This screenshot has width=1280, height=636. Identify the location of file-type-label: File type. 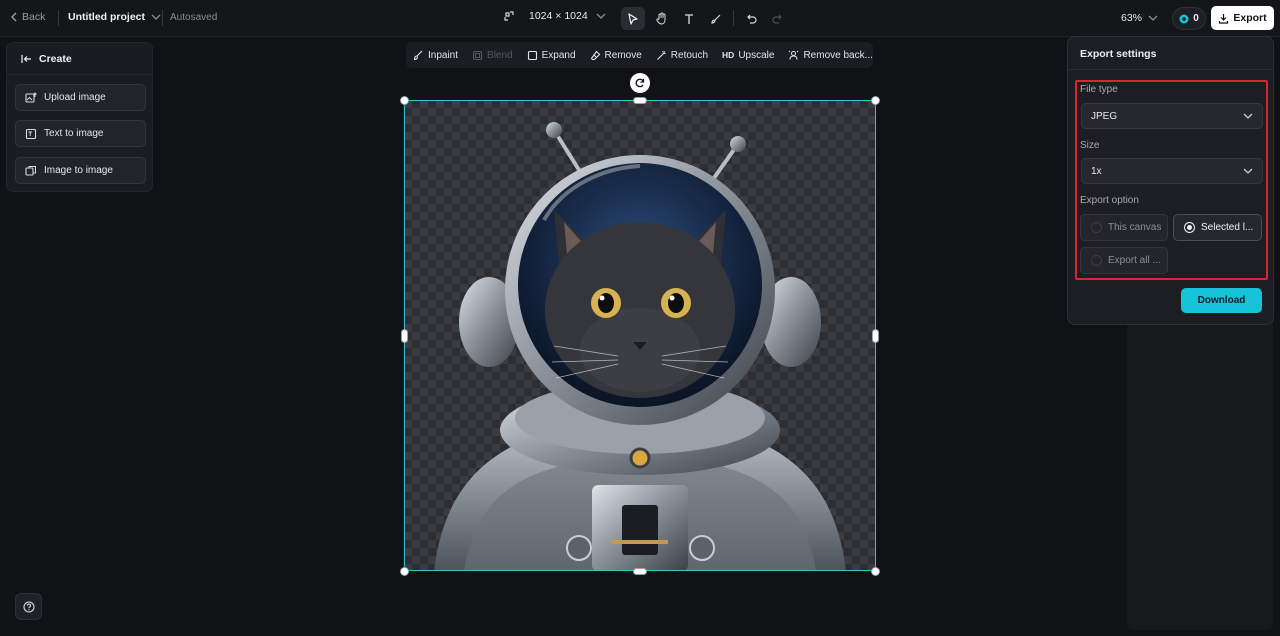
(1099, 89).